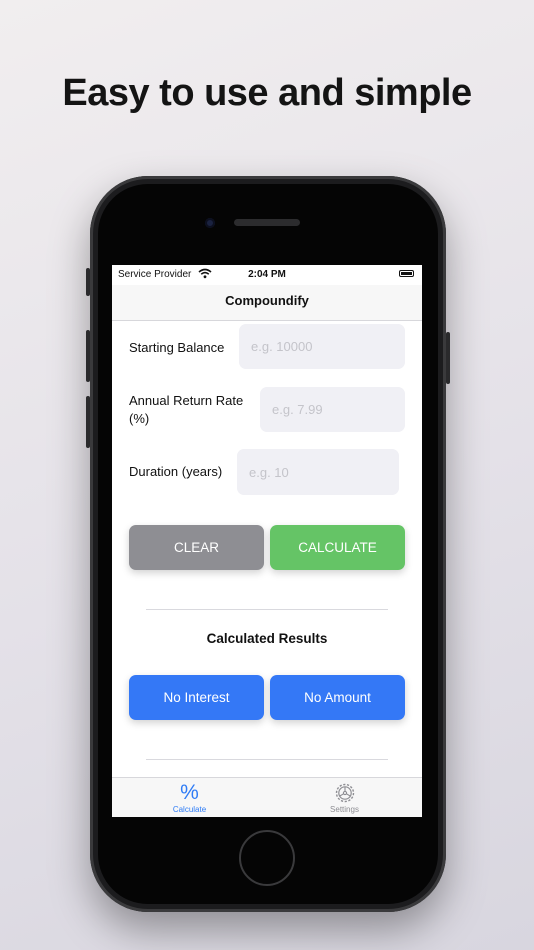 The image size is (534, 950). Describe the element at coordinates (177, 347) in the screenshot. I see `starting-balance-label: Starting Balance` at that location.